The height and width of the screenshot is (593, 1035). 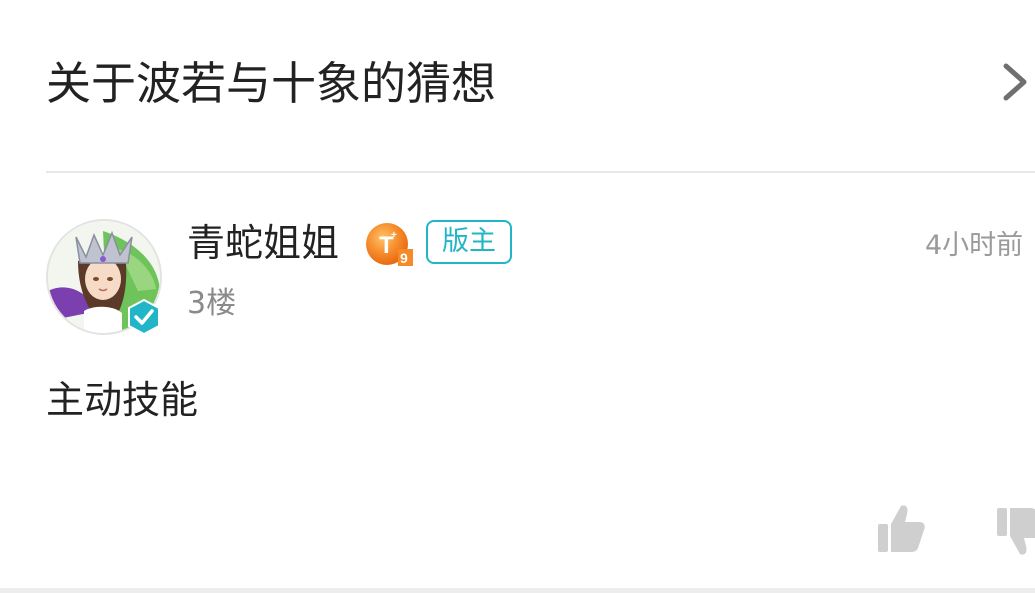 I want to click on divider, so click(x=540, y=172).